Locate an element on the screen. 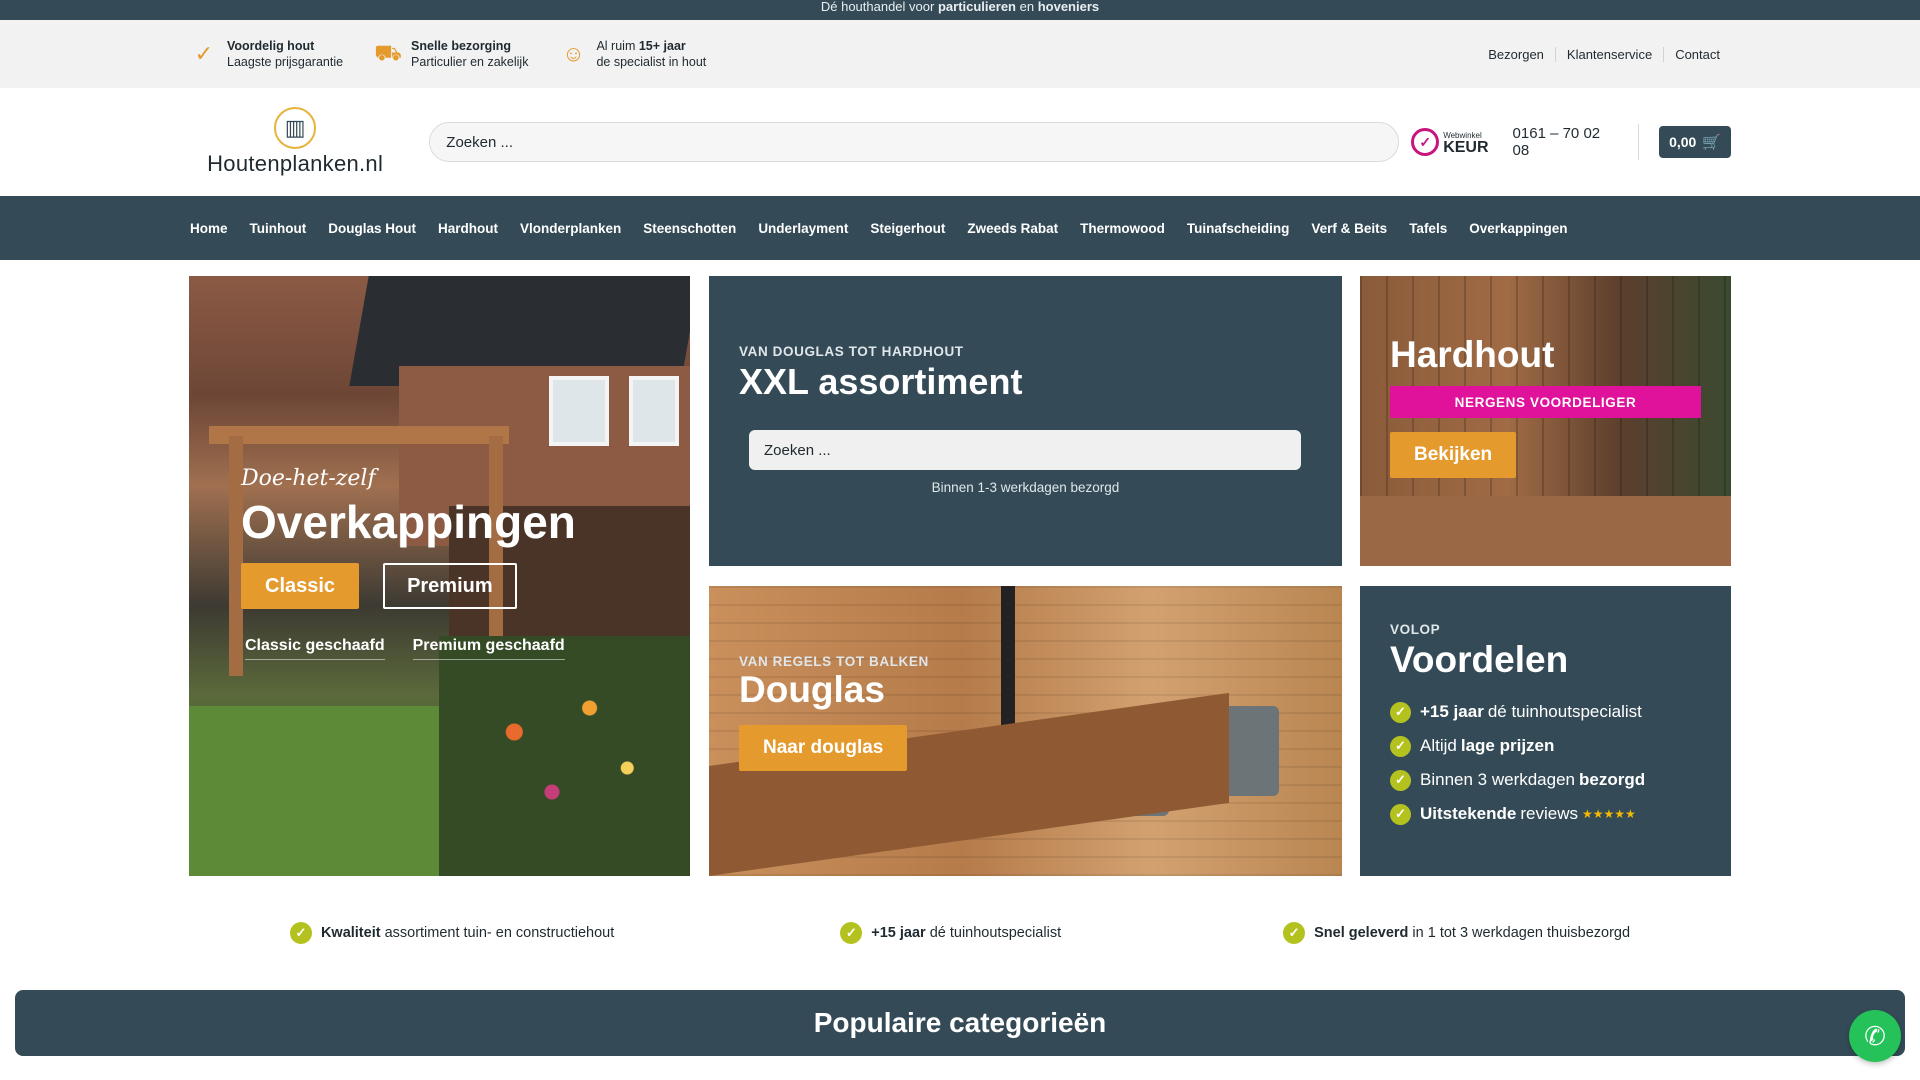  usp-sub: de specialist in hout is located at coordinates (651, 62).